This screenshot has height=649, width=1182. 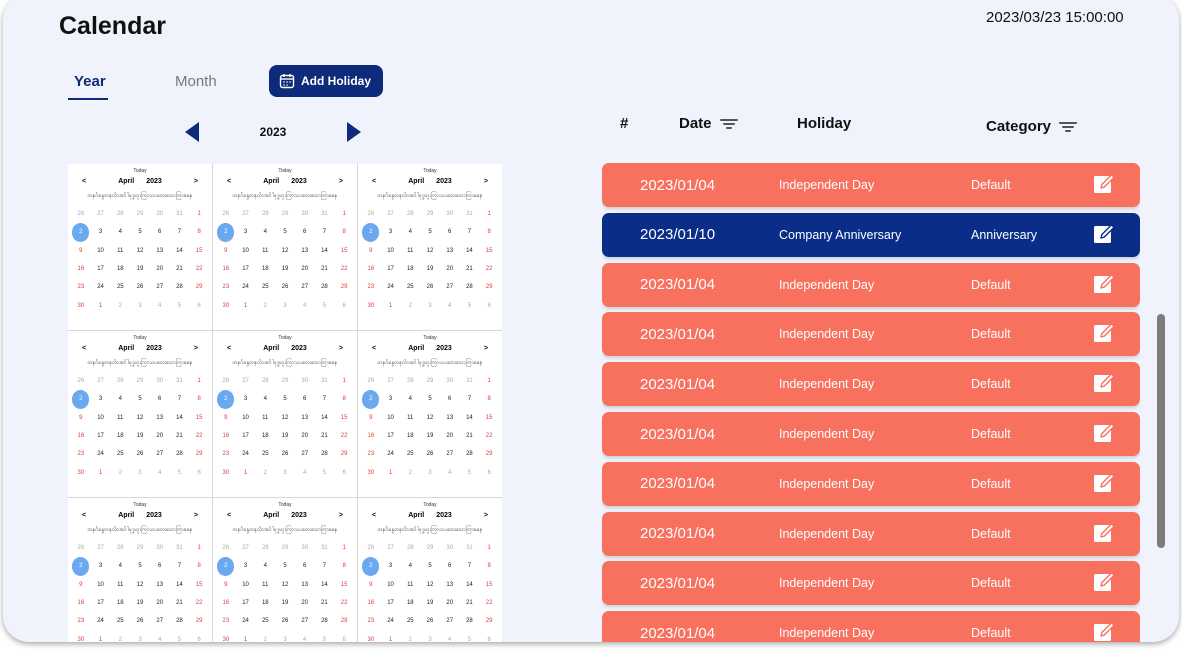 What do you see at coordinates (470, 269) in the screenshot?
I see `day-cell: 21` at bounding box center [470, 269].